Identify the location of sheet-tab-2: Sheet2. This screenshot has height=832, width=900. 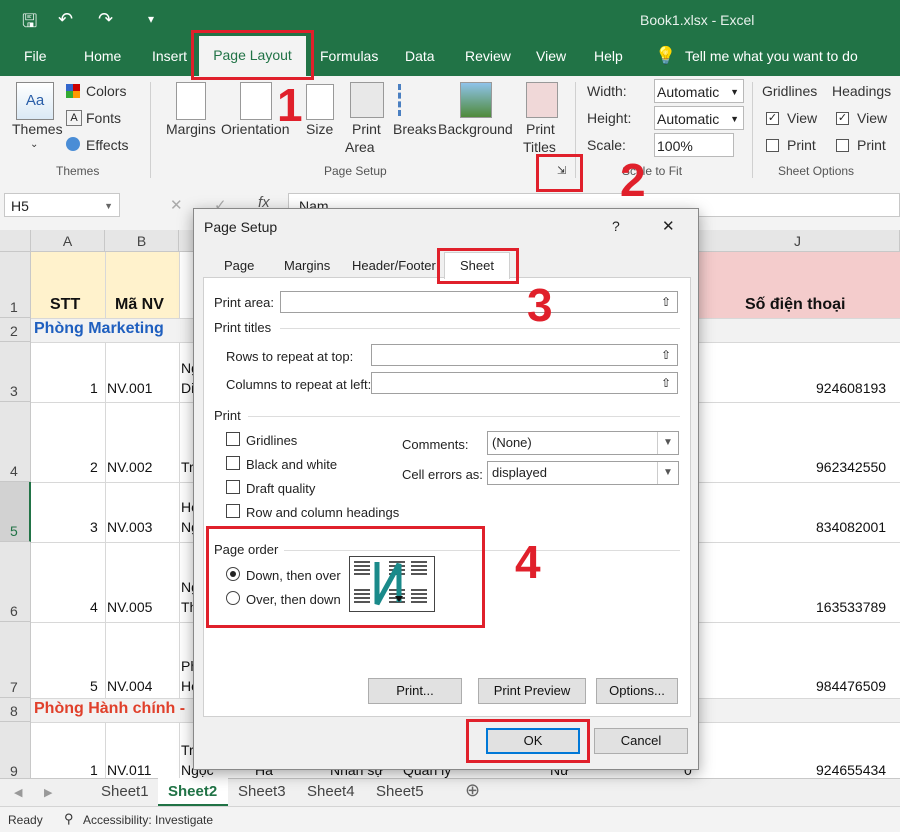
(192, 791).